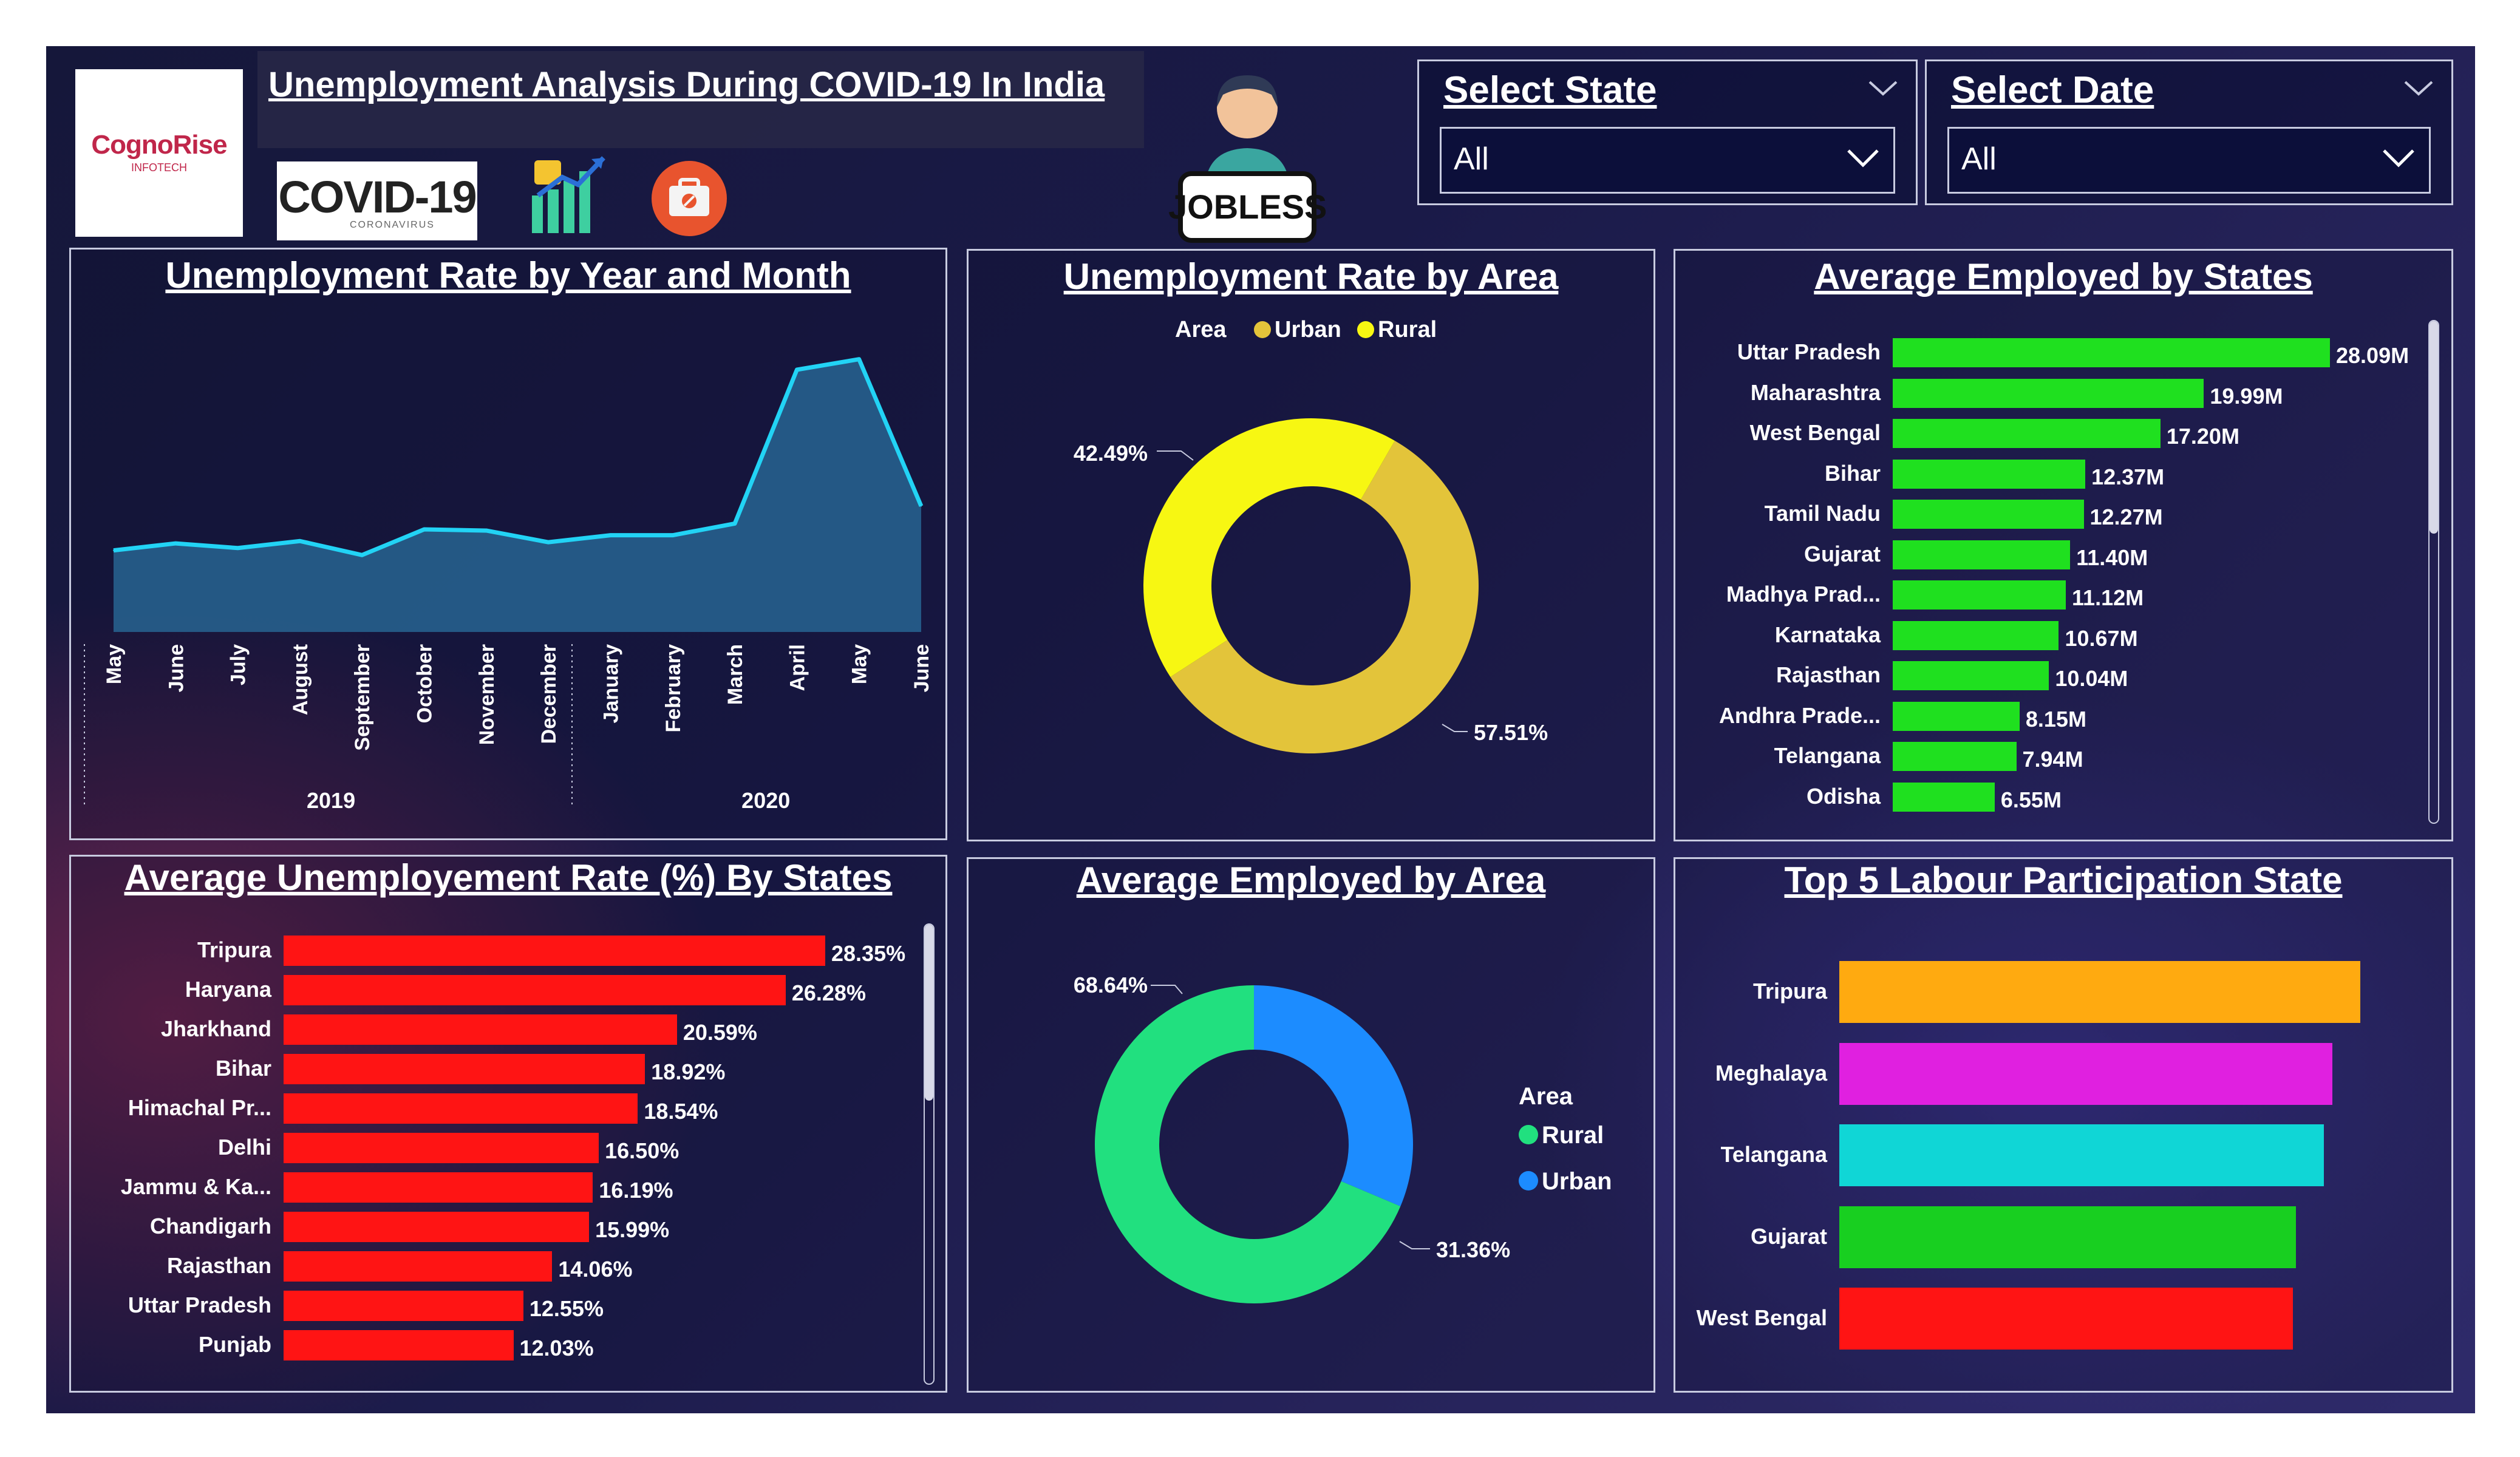  What do you see at coordinates (362, 697) in the screenshot?
I see `x-tick-label: September` at bounding box center [362, 697].